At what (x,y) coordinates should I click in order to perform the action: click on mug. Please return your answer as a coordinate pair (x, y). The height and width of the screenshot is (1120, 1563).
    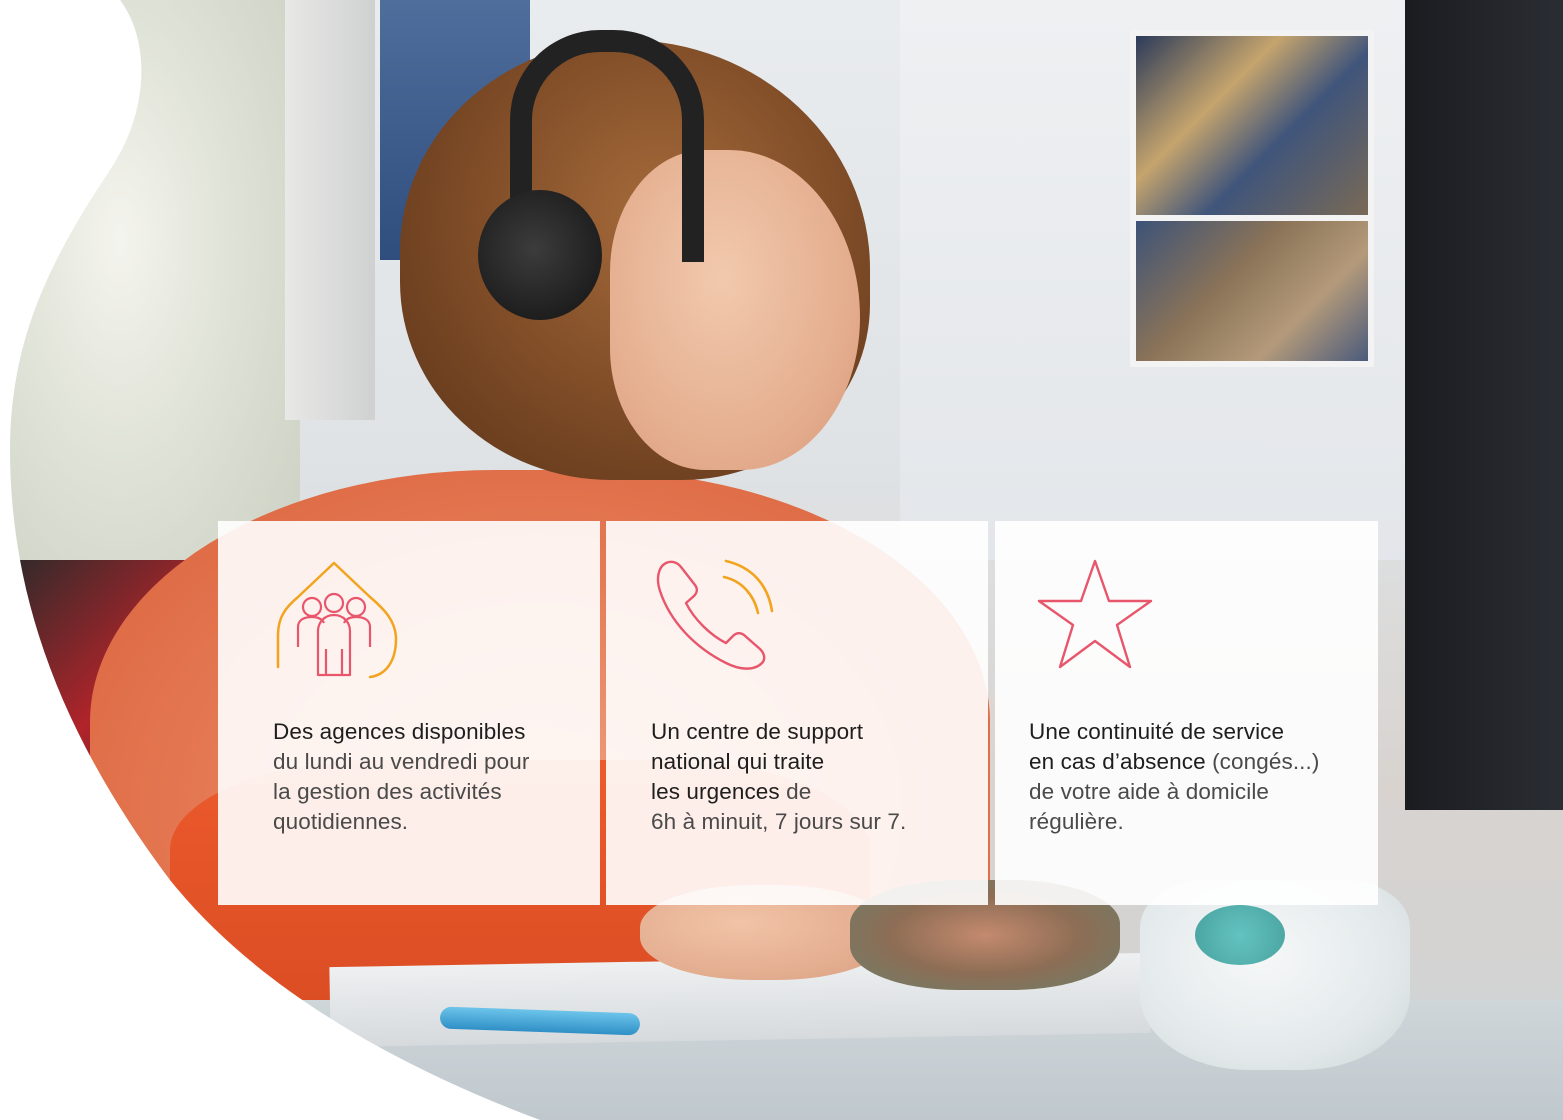
    Looking at the image, I should click on (1275, 975).